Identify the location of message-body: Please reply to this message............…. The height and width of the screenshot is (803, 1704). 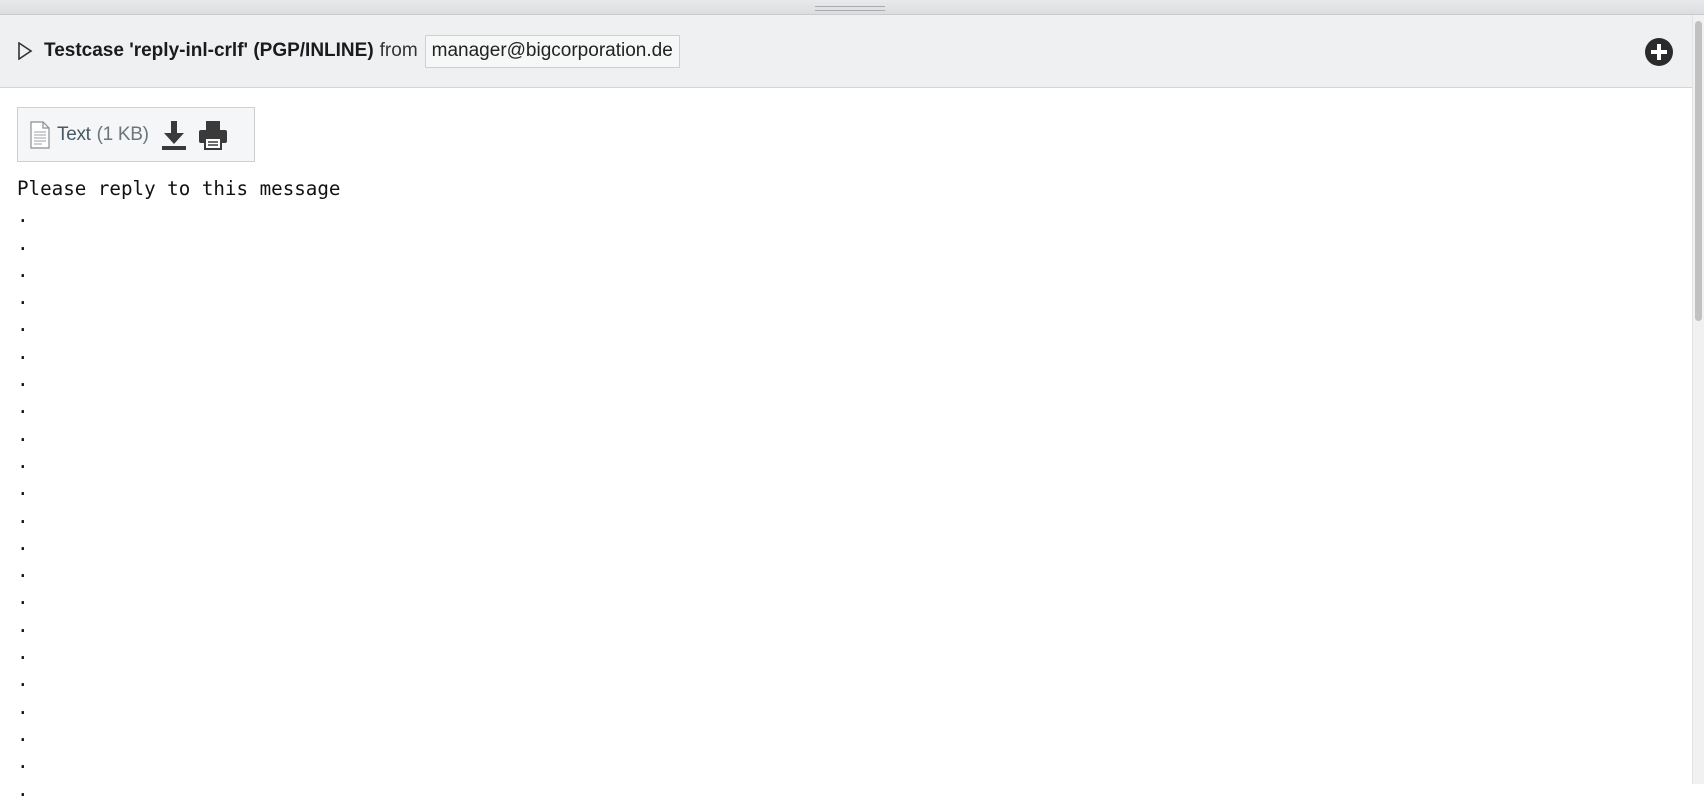
(178, 489).